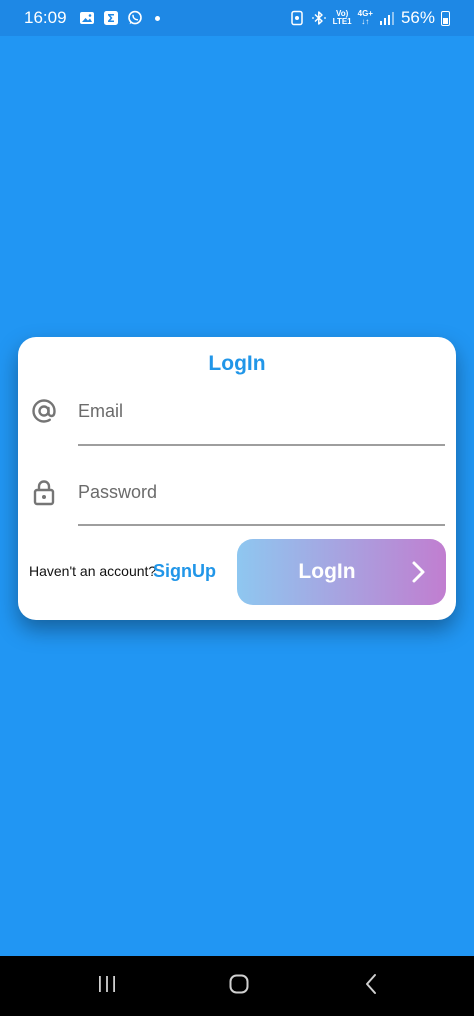 The image size is (474, 1016). Describe the element at coordinates (157, 18) in the screenshot. I see `notification-dot` at that location.